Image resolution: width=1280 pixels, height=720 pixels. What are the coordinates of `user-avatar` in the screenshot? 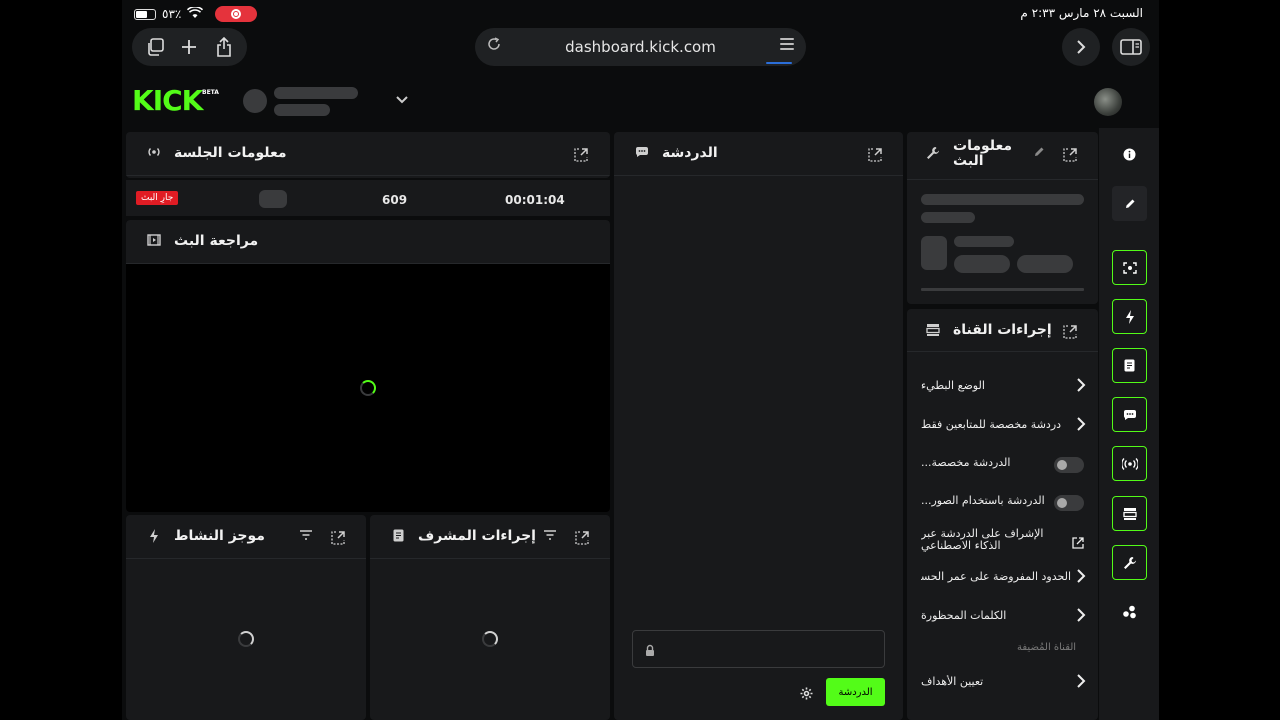 It's located at (1108, 102).